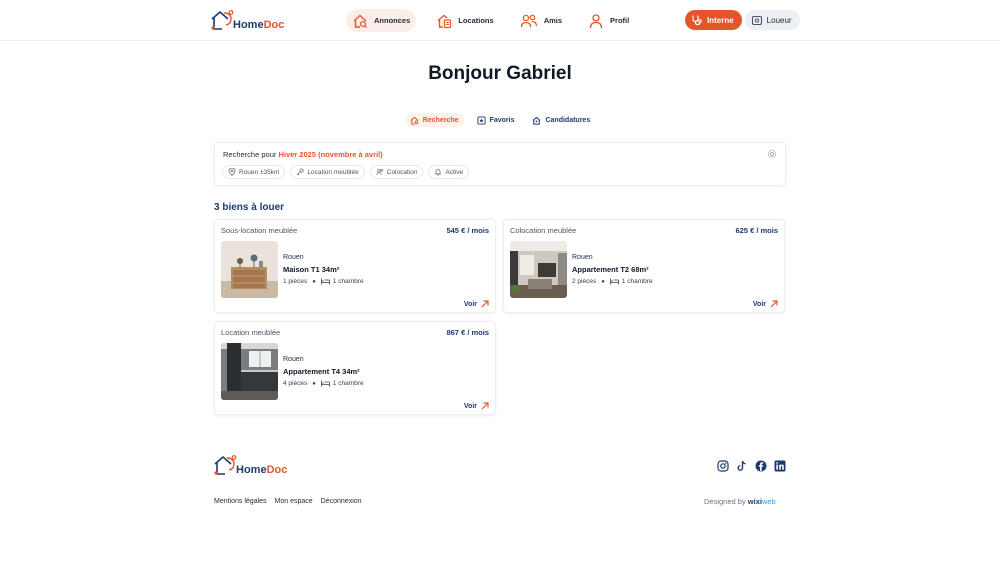 The width and height of the screenshot is (1000, 570). Describe the element at coordinates (476, 20) in the screenshot. I see `nav-label-locations: Locations` at that location.